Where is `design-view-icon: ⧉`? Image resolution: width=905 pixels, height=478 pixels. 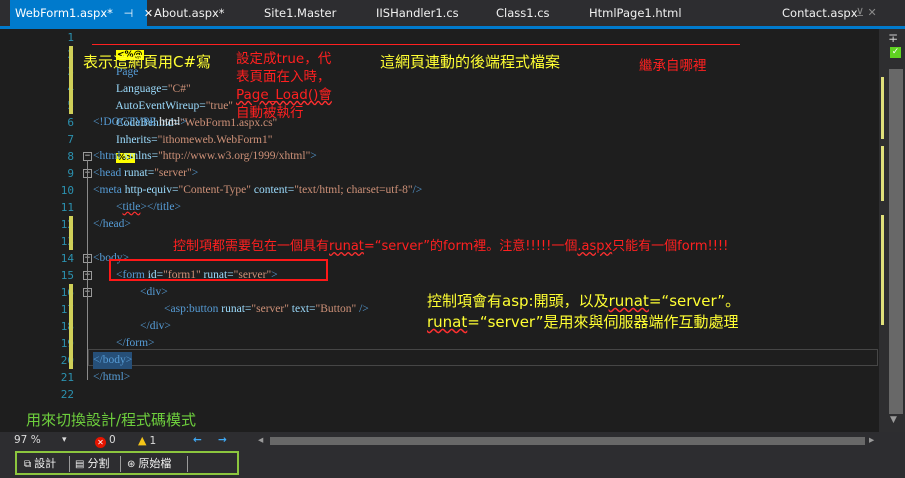 design-view-icon: ⧉ is located at coordinates (28, 464).